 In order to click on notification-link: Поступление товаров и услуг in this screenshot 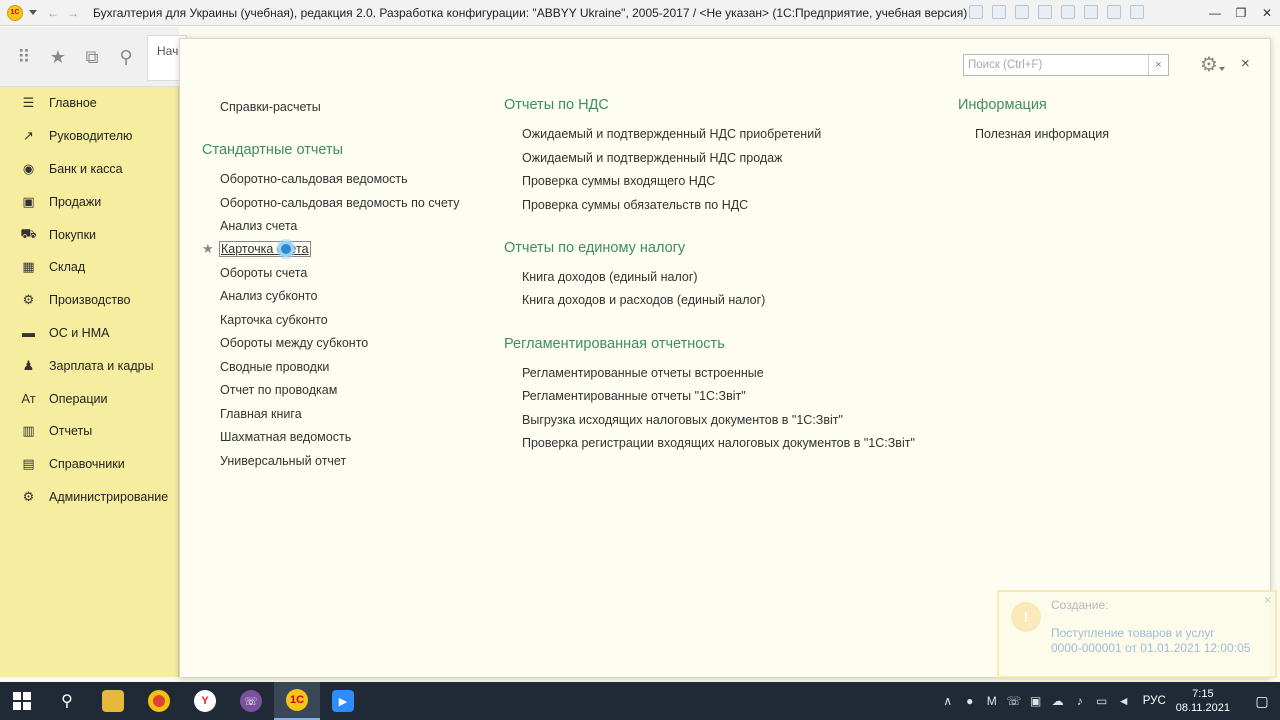, I will do `click(1133, 633)`.